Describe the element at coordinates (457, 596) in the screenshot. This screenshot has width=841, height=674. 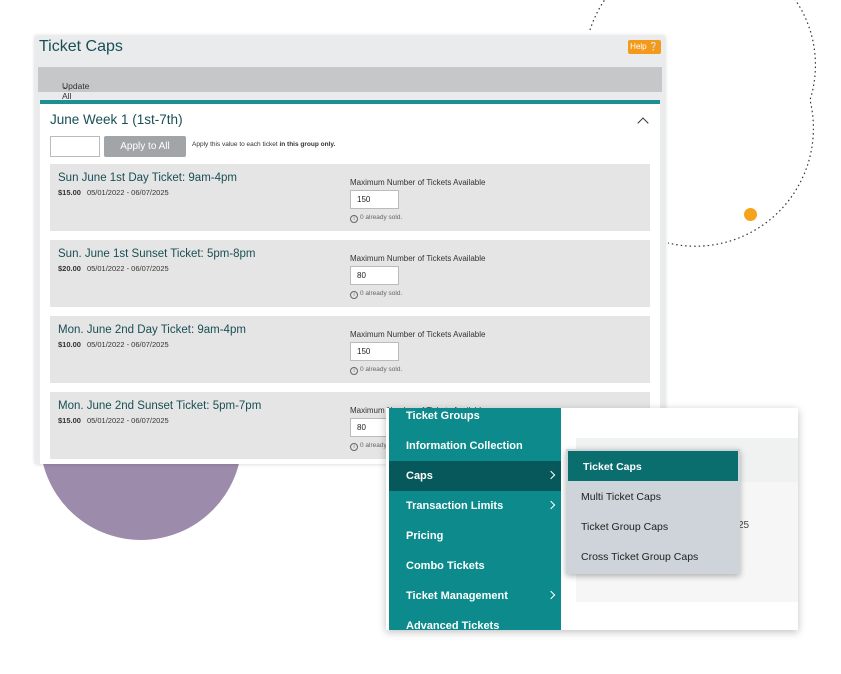
I see `sidebar-item-label: Ticket Management` at that location.